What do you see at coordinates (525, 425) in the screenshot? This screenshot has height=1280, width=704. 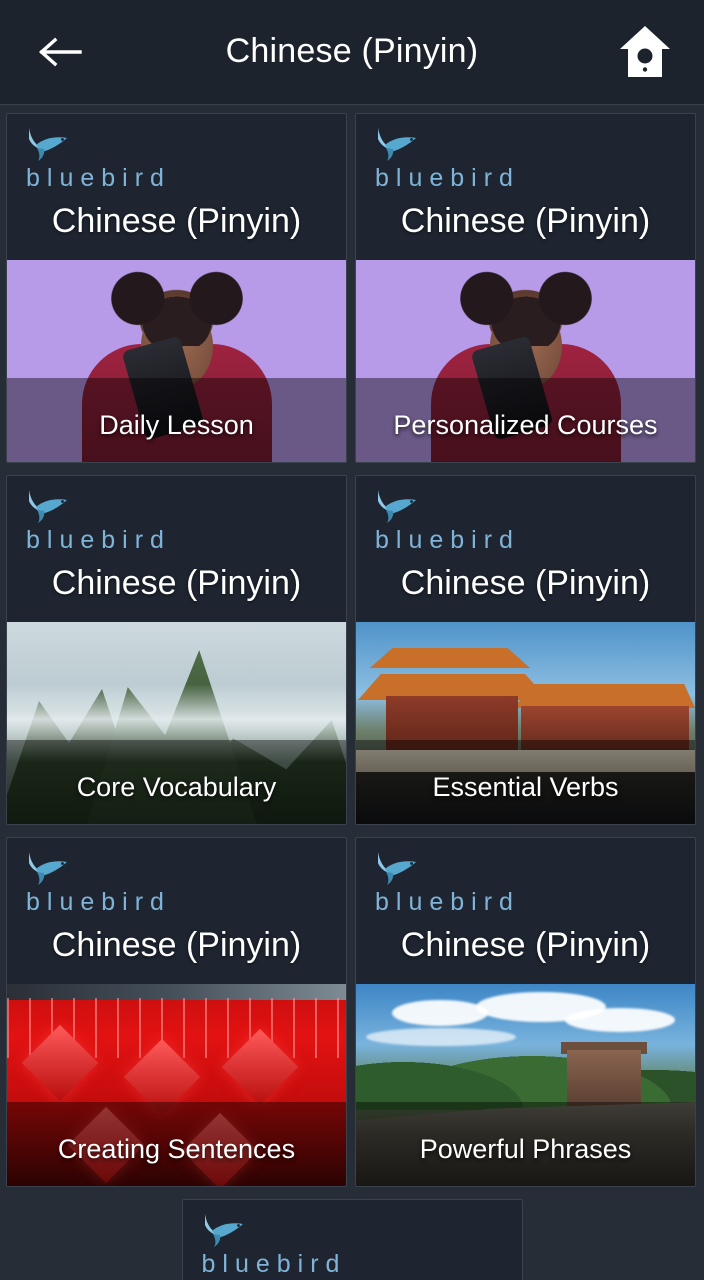 I see `card-label: Personalized Courses` at bounding box center [525, 425].